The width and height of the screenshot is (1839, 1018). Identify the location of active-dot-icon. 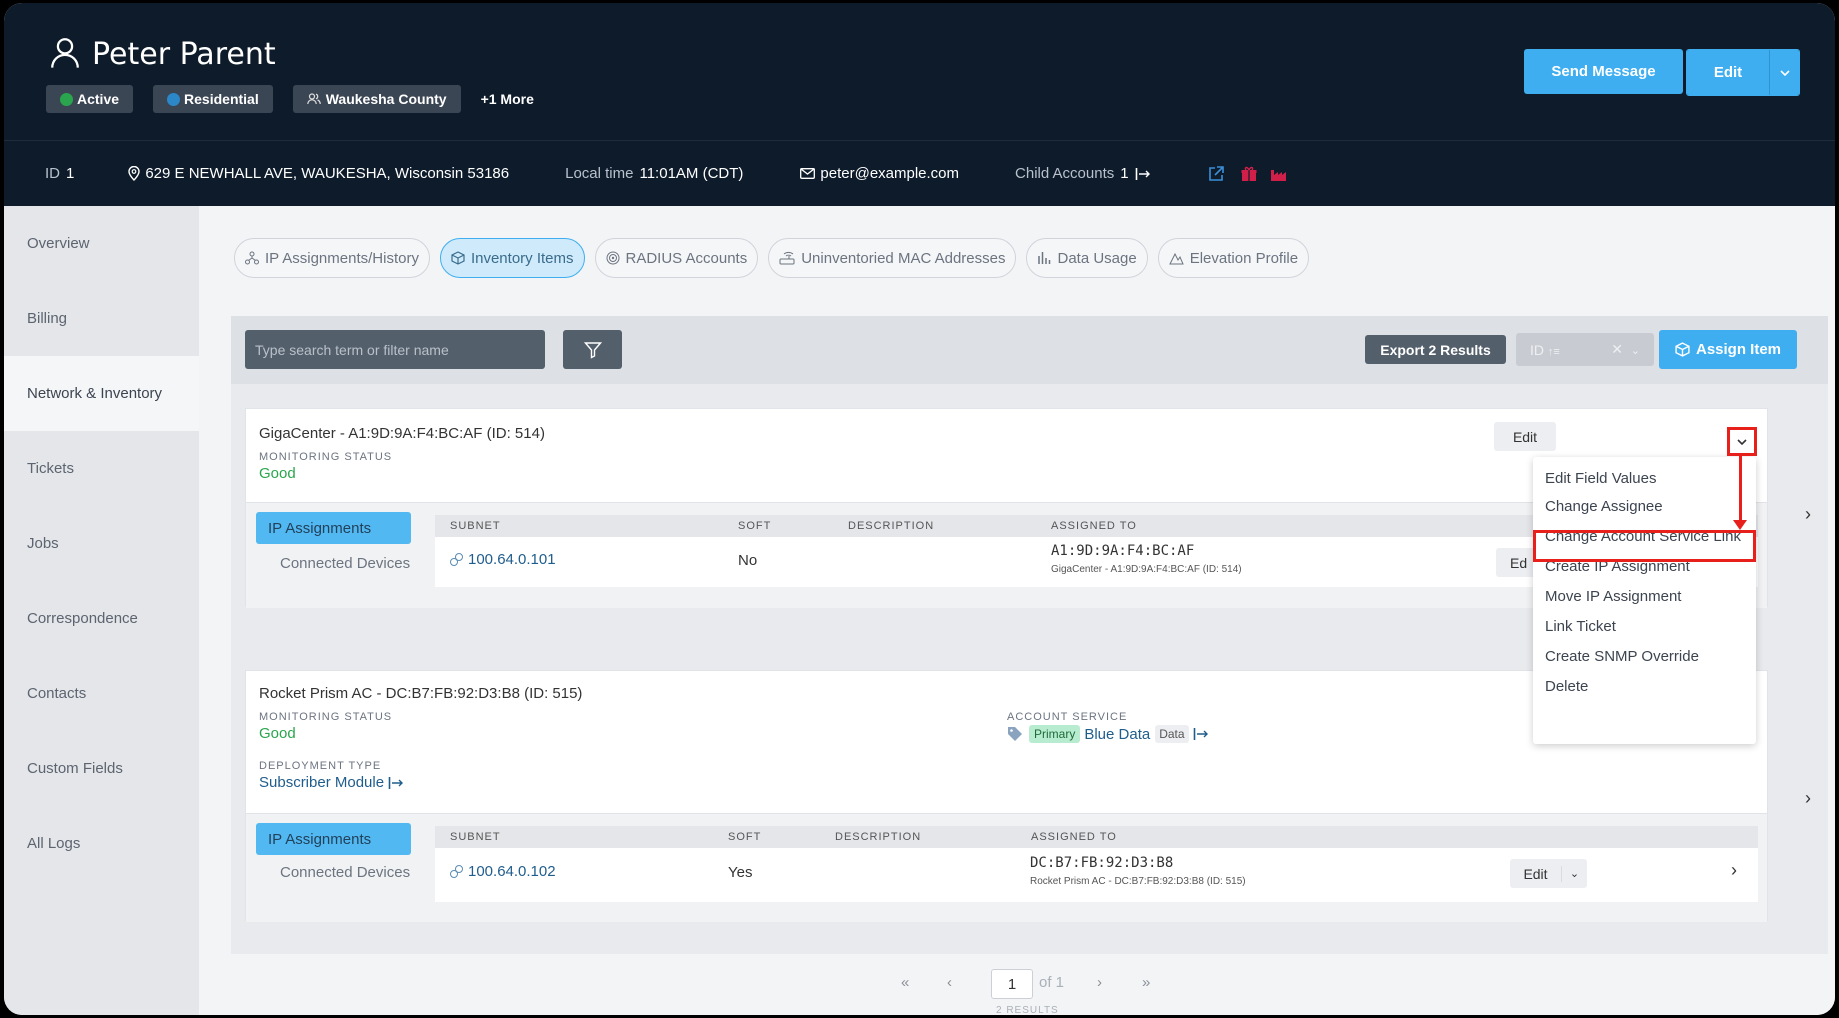
(66, 99).